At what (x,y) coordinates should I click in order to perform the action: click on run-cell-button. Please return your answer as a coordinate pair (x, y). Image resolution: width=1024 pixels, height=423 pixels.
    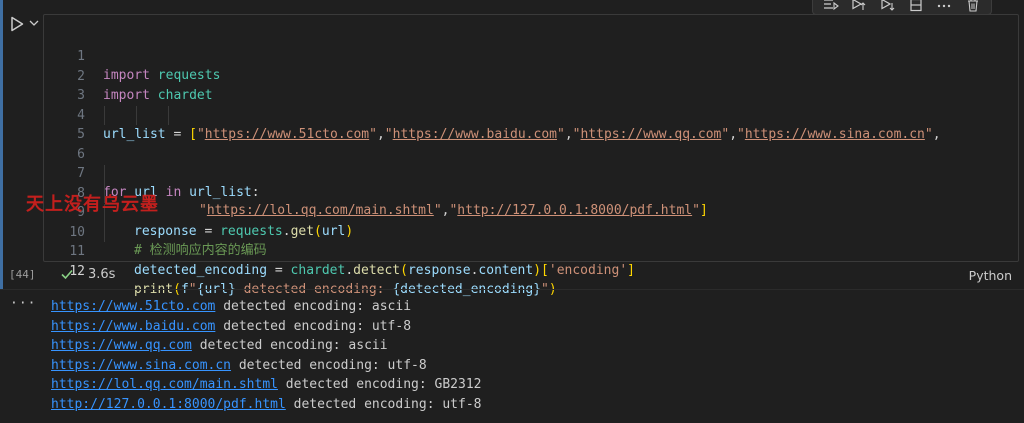
    Looking at the image, I should click on (17, 24).